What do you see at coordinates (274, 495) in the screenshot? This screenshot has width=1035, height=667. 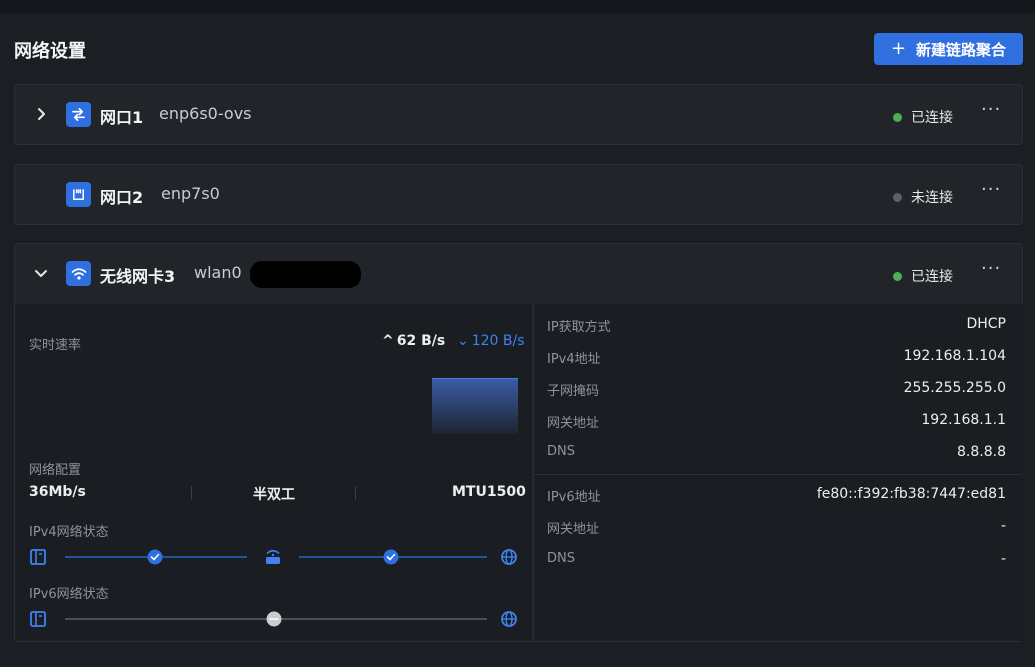 I see `duplex-value: 半双工` at bounding box center [274, 495].